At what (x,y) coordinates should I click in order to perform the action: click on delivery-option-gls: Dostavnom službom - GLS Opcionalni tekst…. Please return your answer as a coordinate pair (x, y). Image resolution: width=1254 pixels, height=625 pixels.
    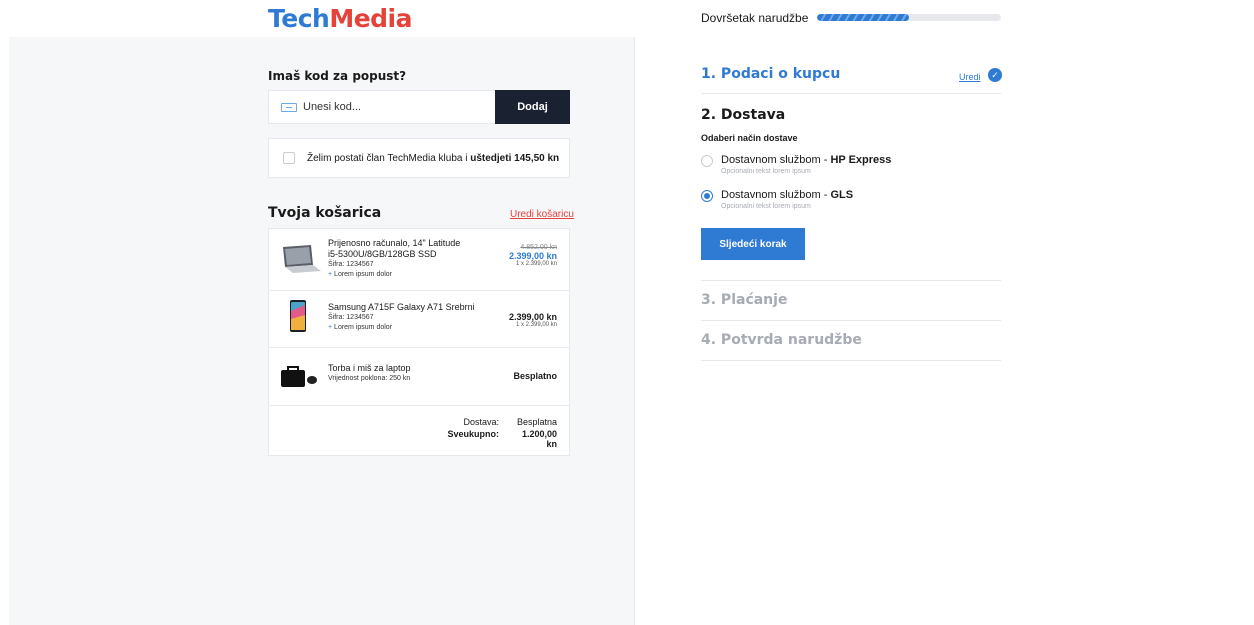
    Looking at the image, I should click on (777, 199).